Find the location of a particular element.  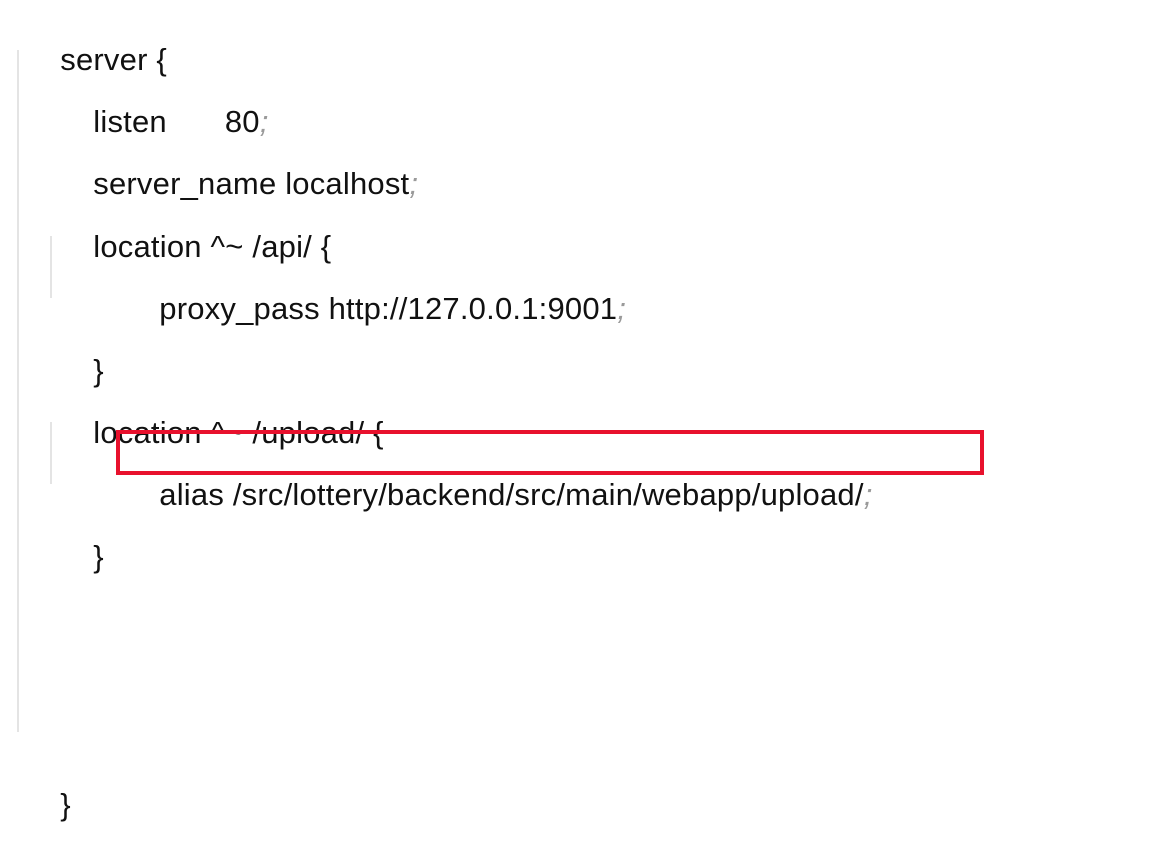

indent-guide-server-block is located at coordinates (18, 391).